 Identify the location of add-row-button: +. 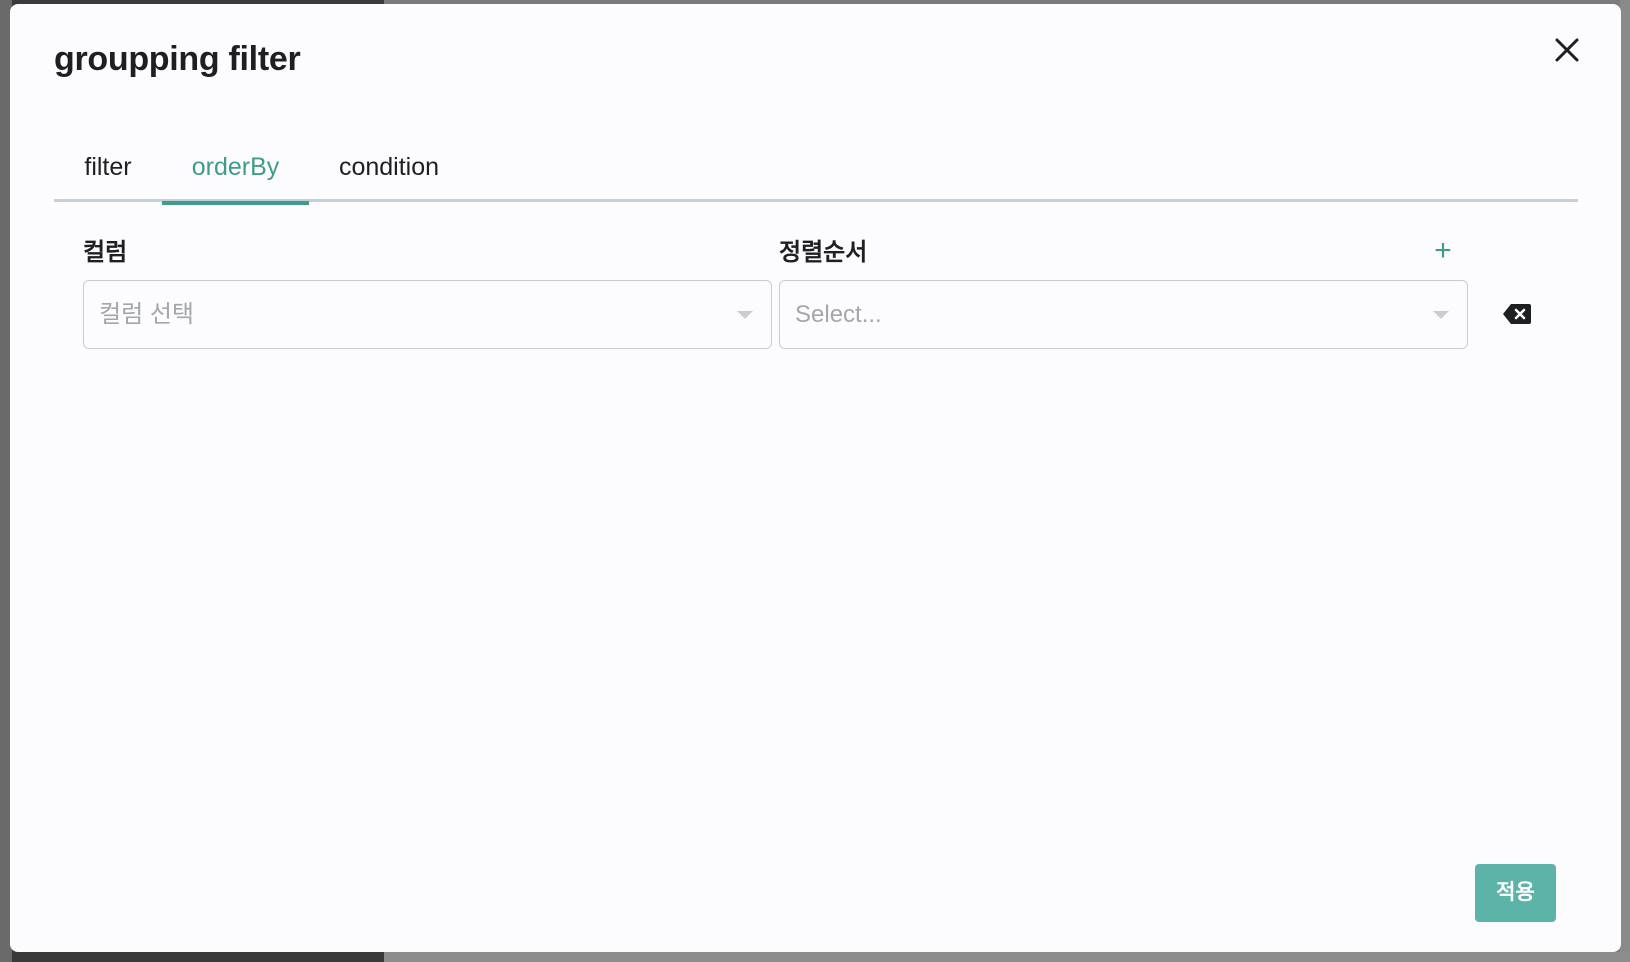
(1443, 251).